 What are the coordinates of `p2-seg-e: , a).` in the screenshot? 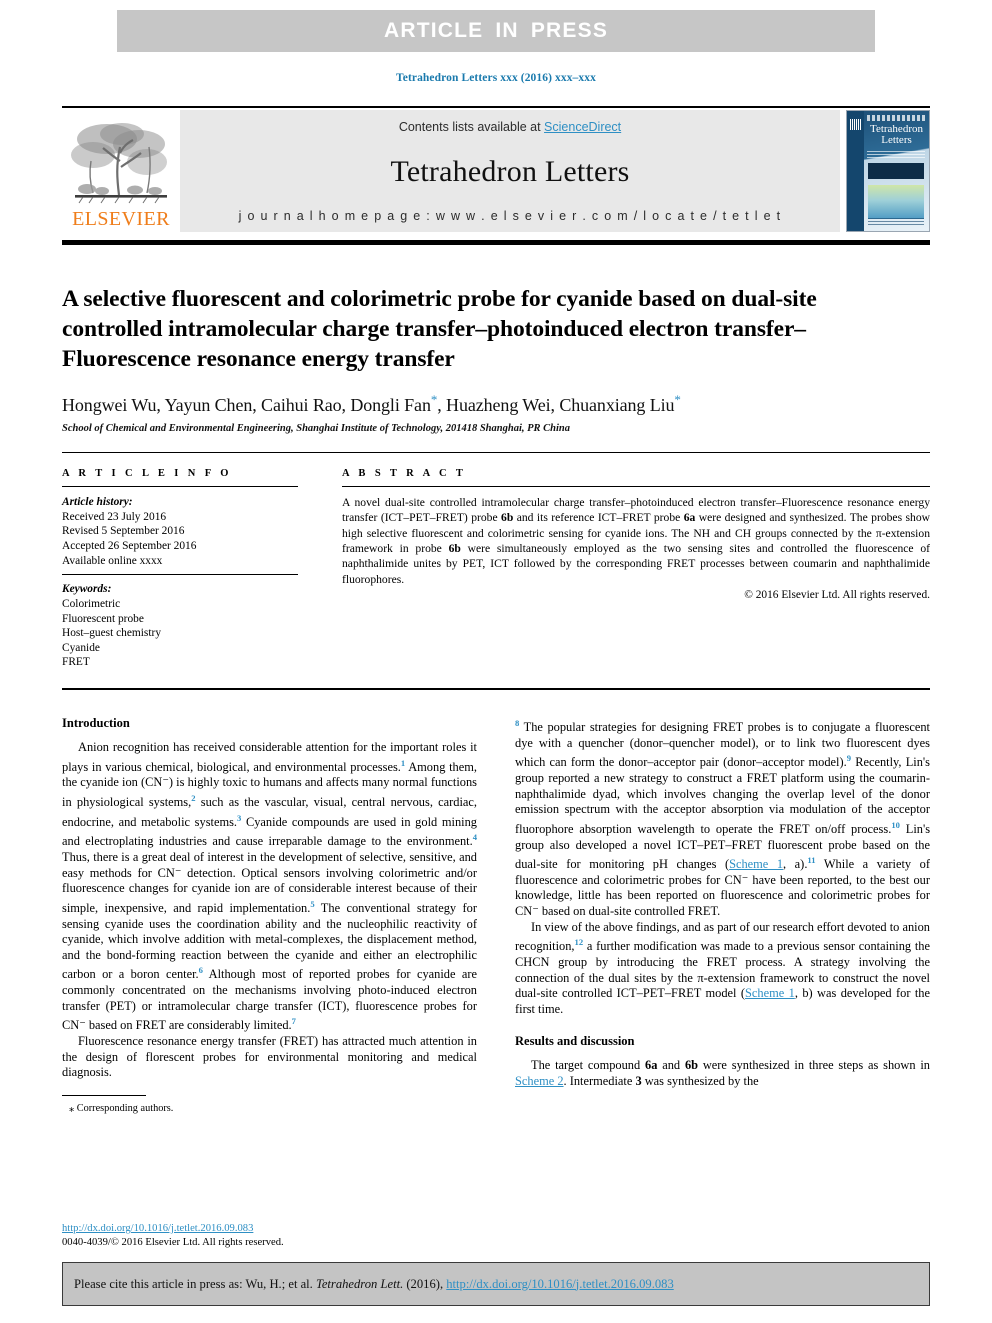 It's located at (795, 864).